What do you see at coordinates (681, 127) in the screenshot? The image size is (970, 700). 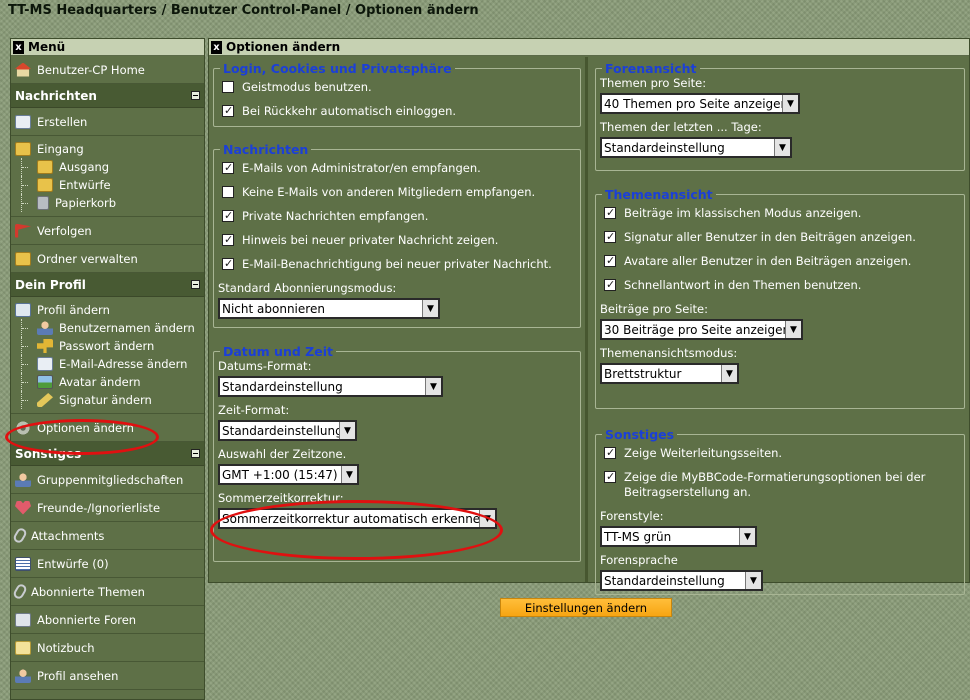 I see `field-label: Themen der letzten ... Tage:` at bounding box center [681, 127].